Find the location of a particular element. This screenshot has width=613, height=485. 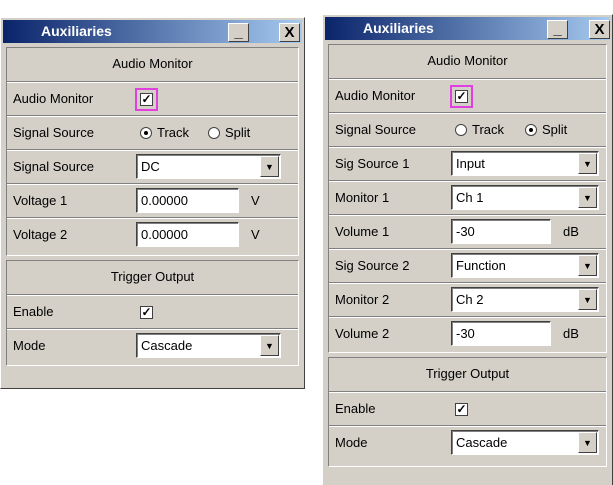

voltage-2-row: Voltage 2 0.00000 V is located at coordinates (152, 235).